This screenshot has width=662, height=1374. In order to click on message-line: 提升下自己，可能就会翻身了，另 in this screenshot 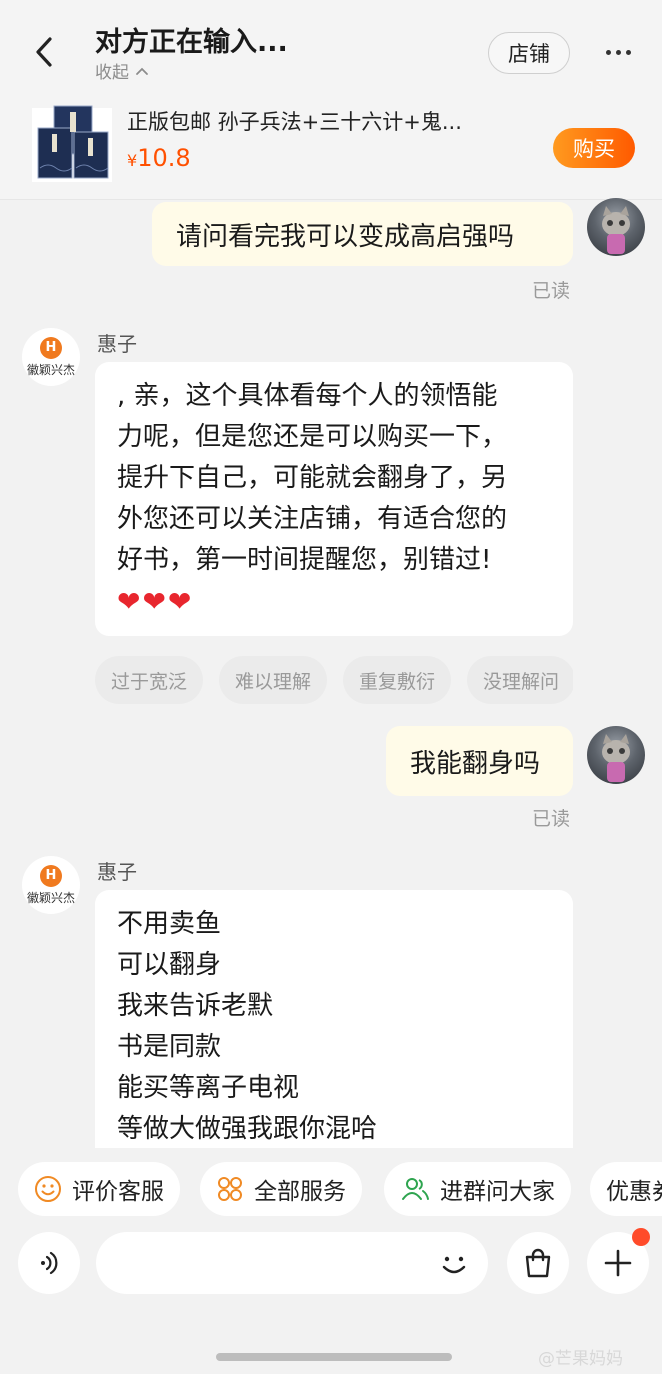, I will do `click(312, 478)`.